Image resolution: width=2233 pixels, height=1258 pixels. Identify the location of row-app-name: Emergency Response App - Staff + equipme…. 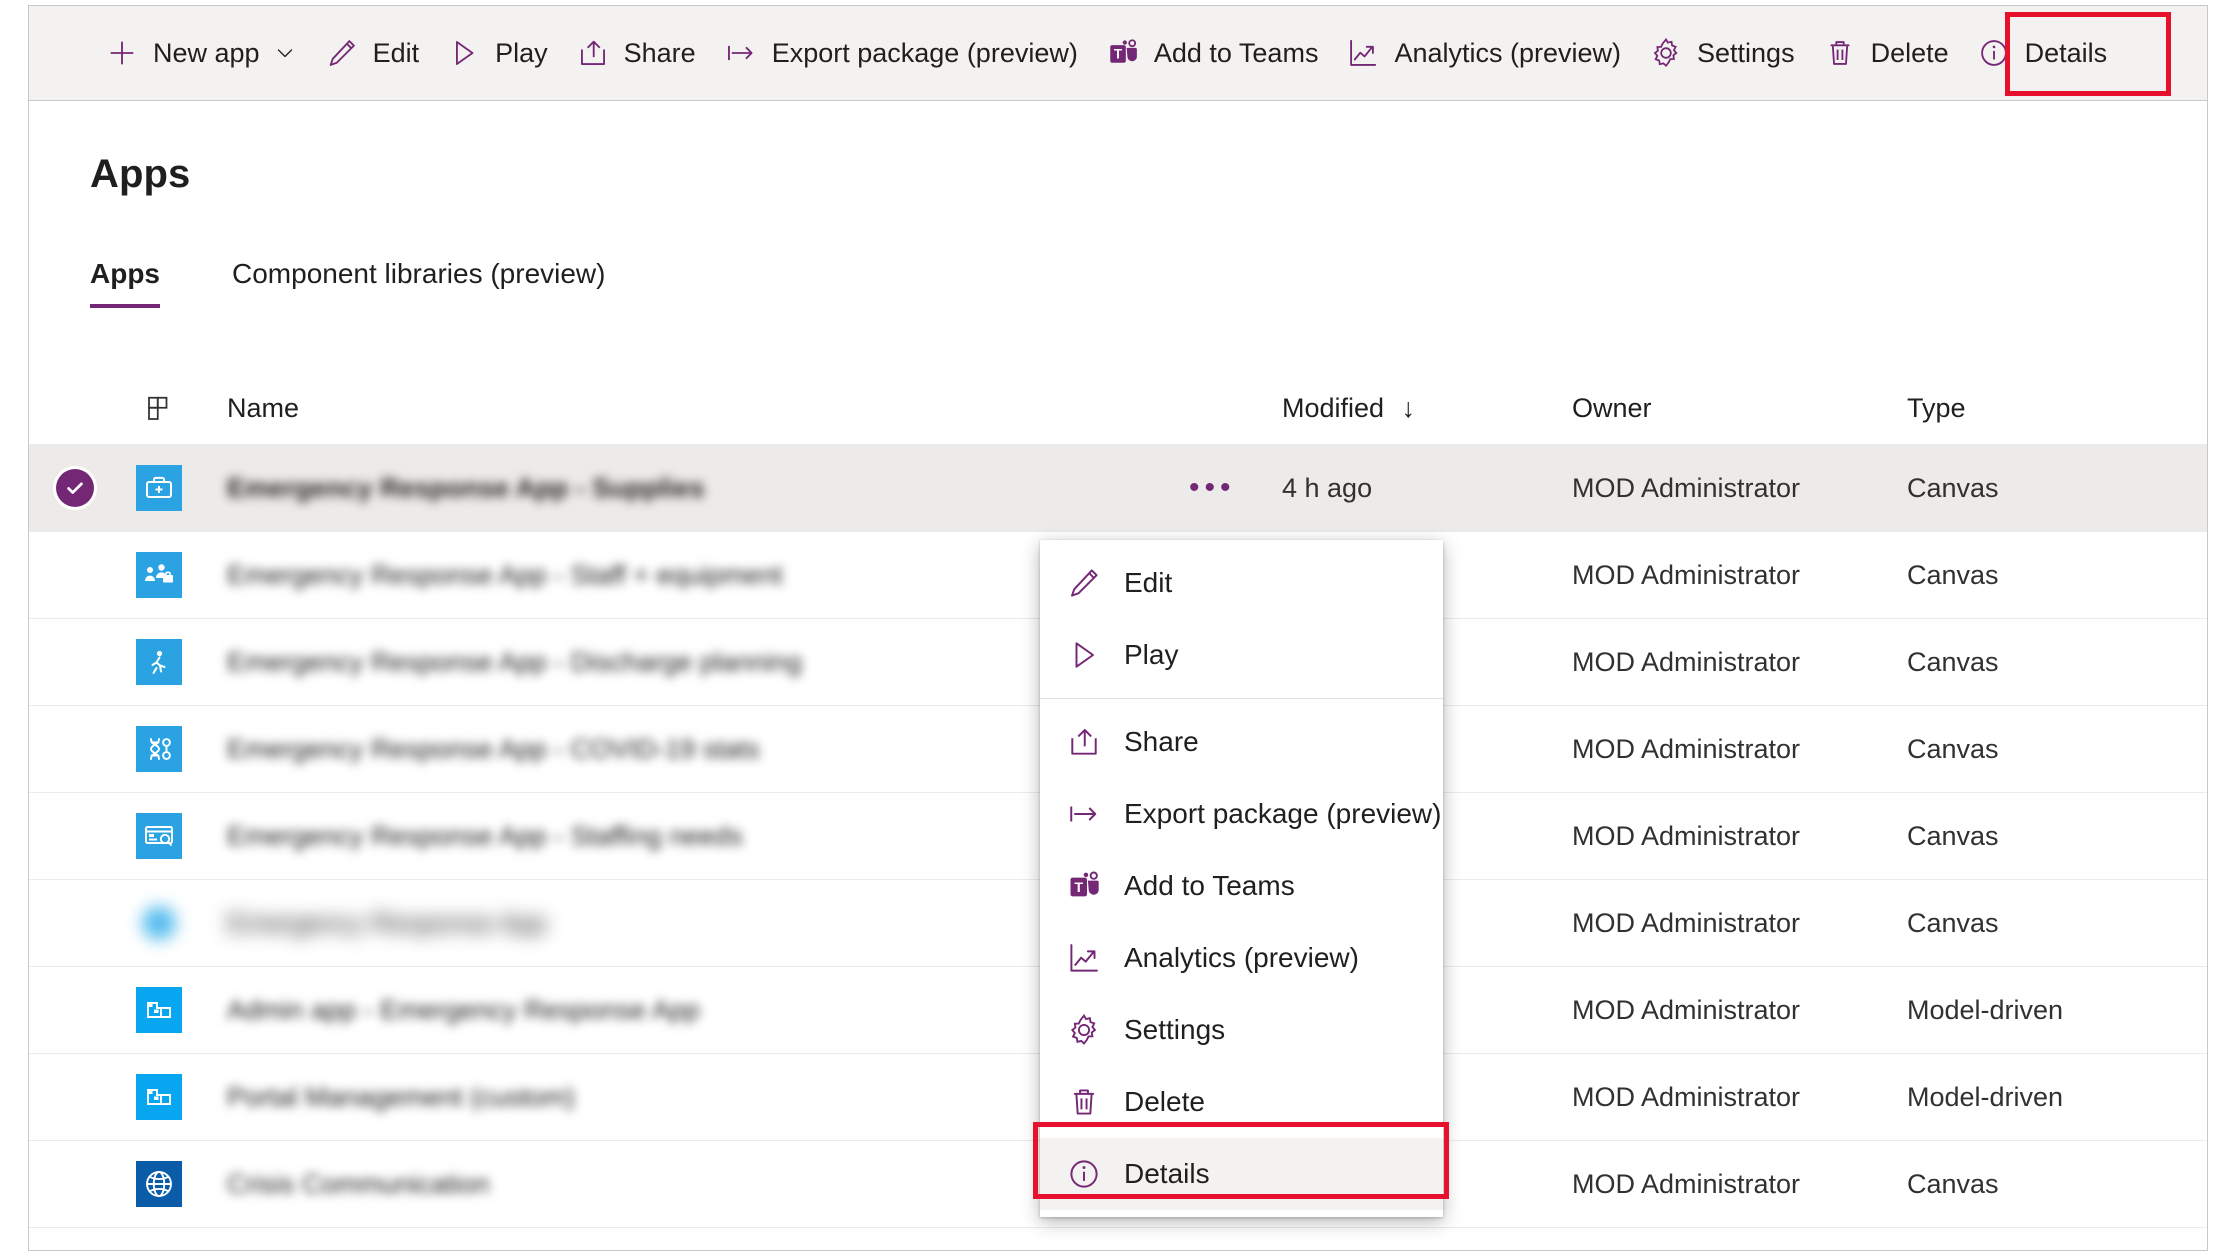
(692, 575).